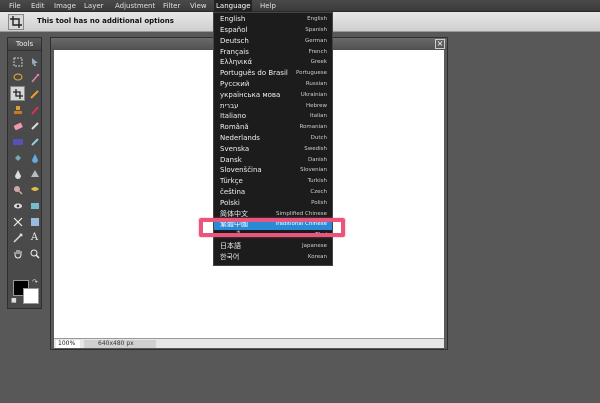  I want to click on language-option: Nederlands Dutch, so click(273, 138).